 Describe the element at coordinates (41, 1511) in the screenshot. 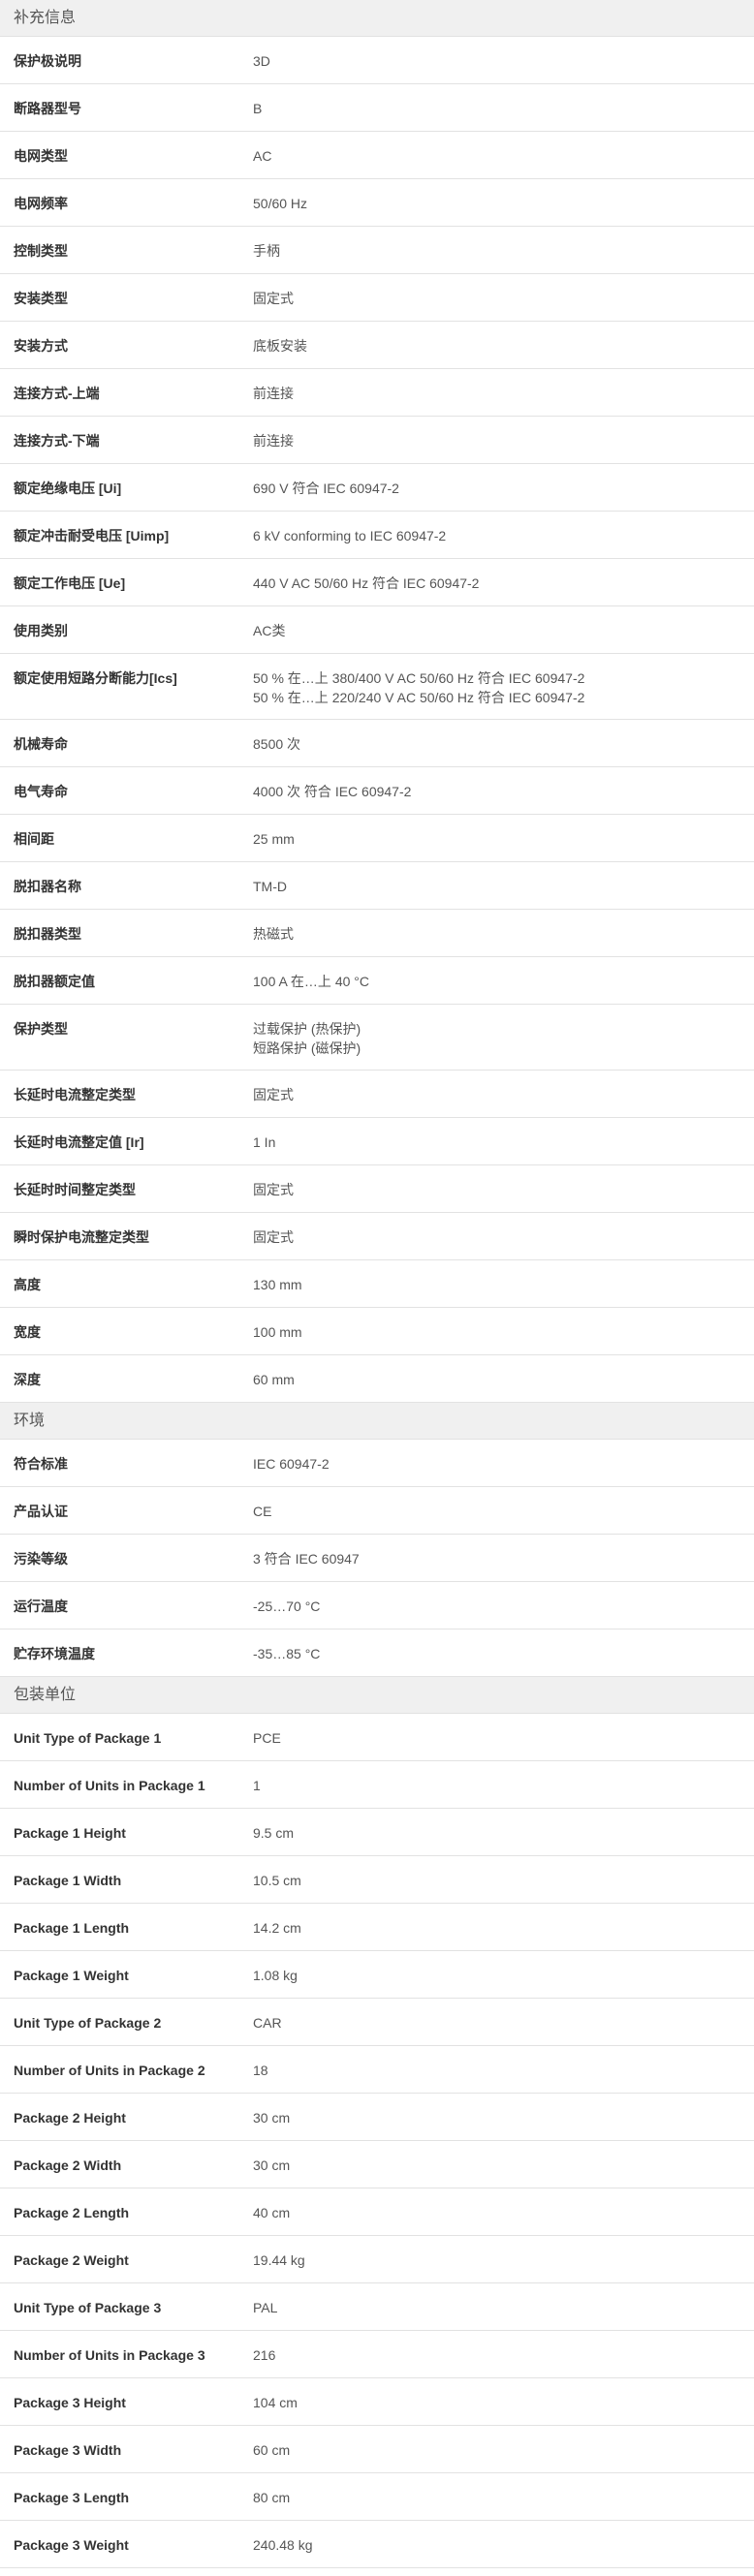

I see `spec-label: 产品认证` at that location.